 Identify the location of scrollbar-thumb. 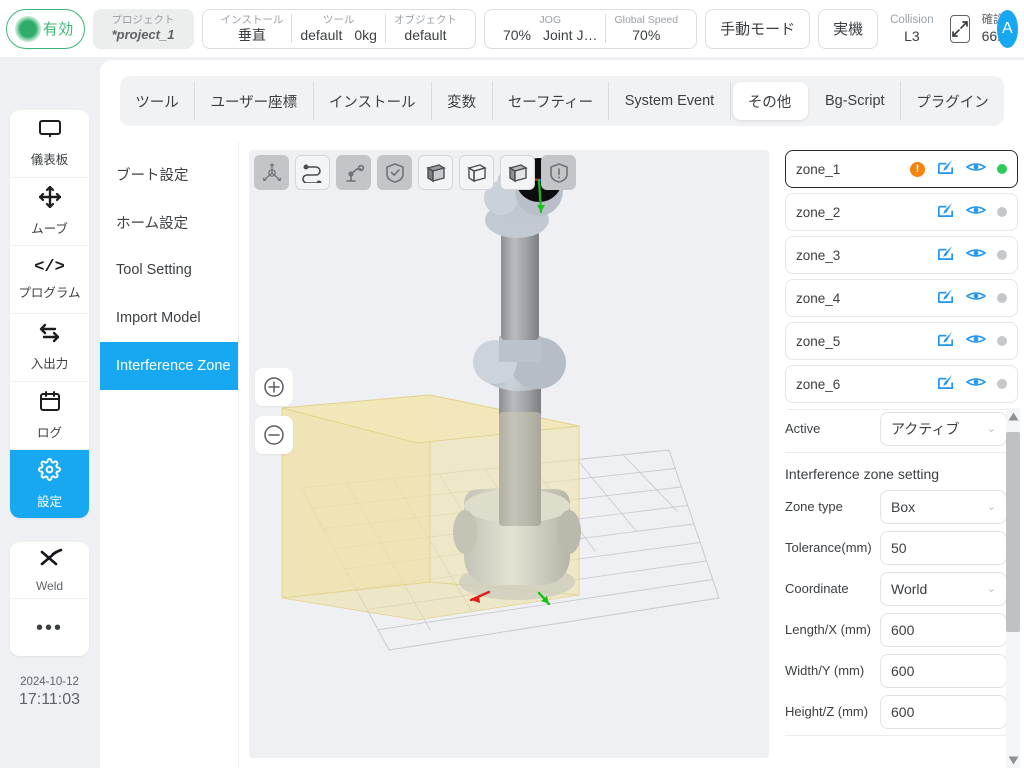
(1013, 532).